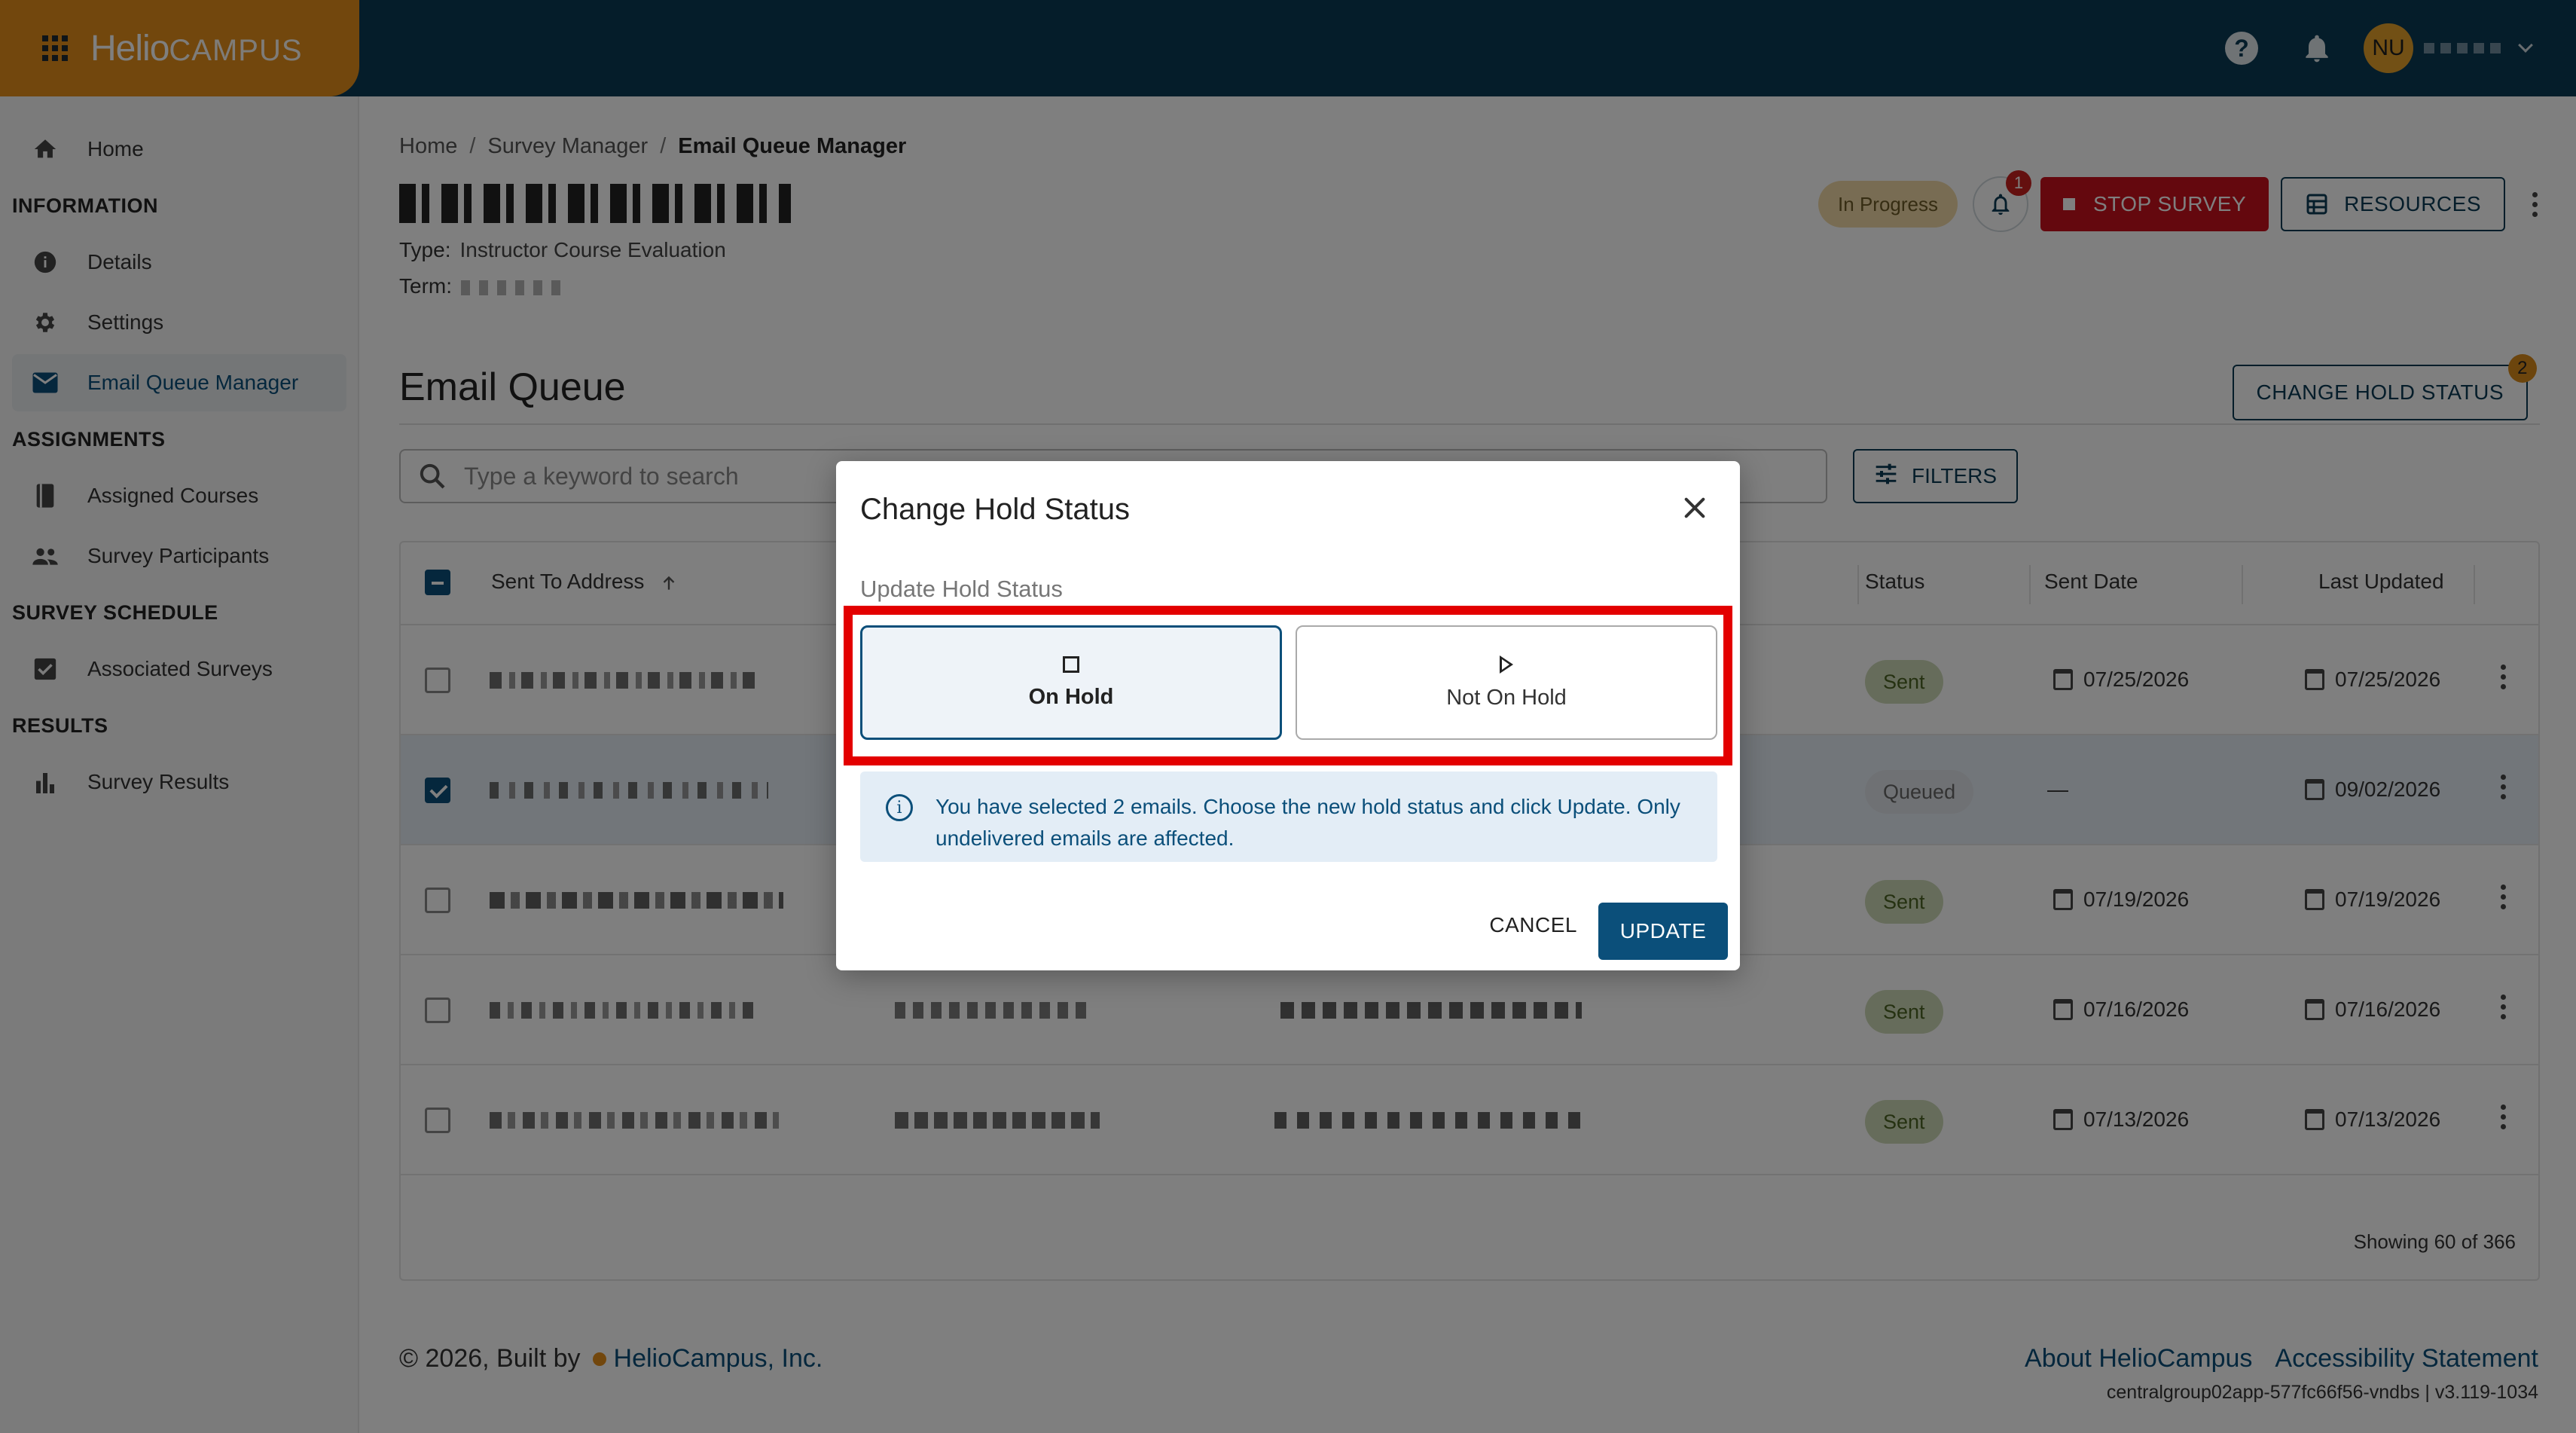 This screenshot has height=1433, width=2576. Describe the element at coordinates (1507, 697) in the screenshot. I see `not-on-hold-label: Not On Hold` at that location.